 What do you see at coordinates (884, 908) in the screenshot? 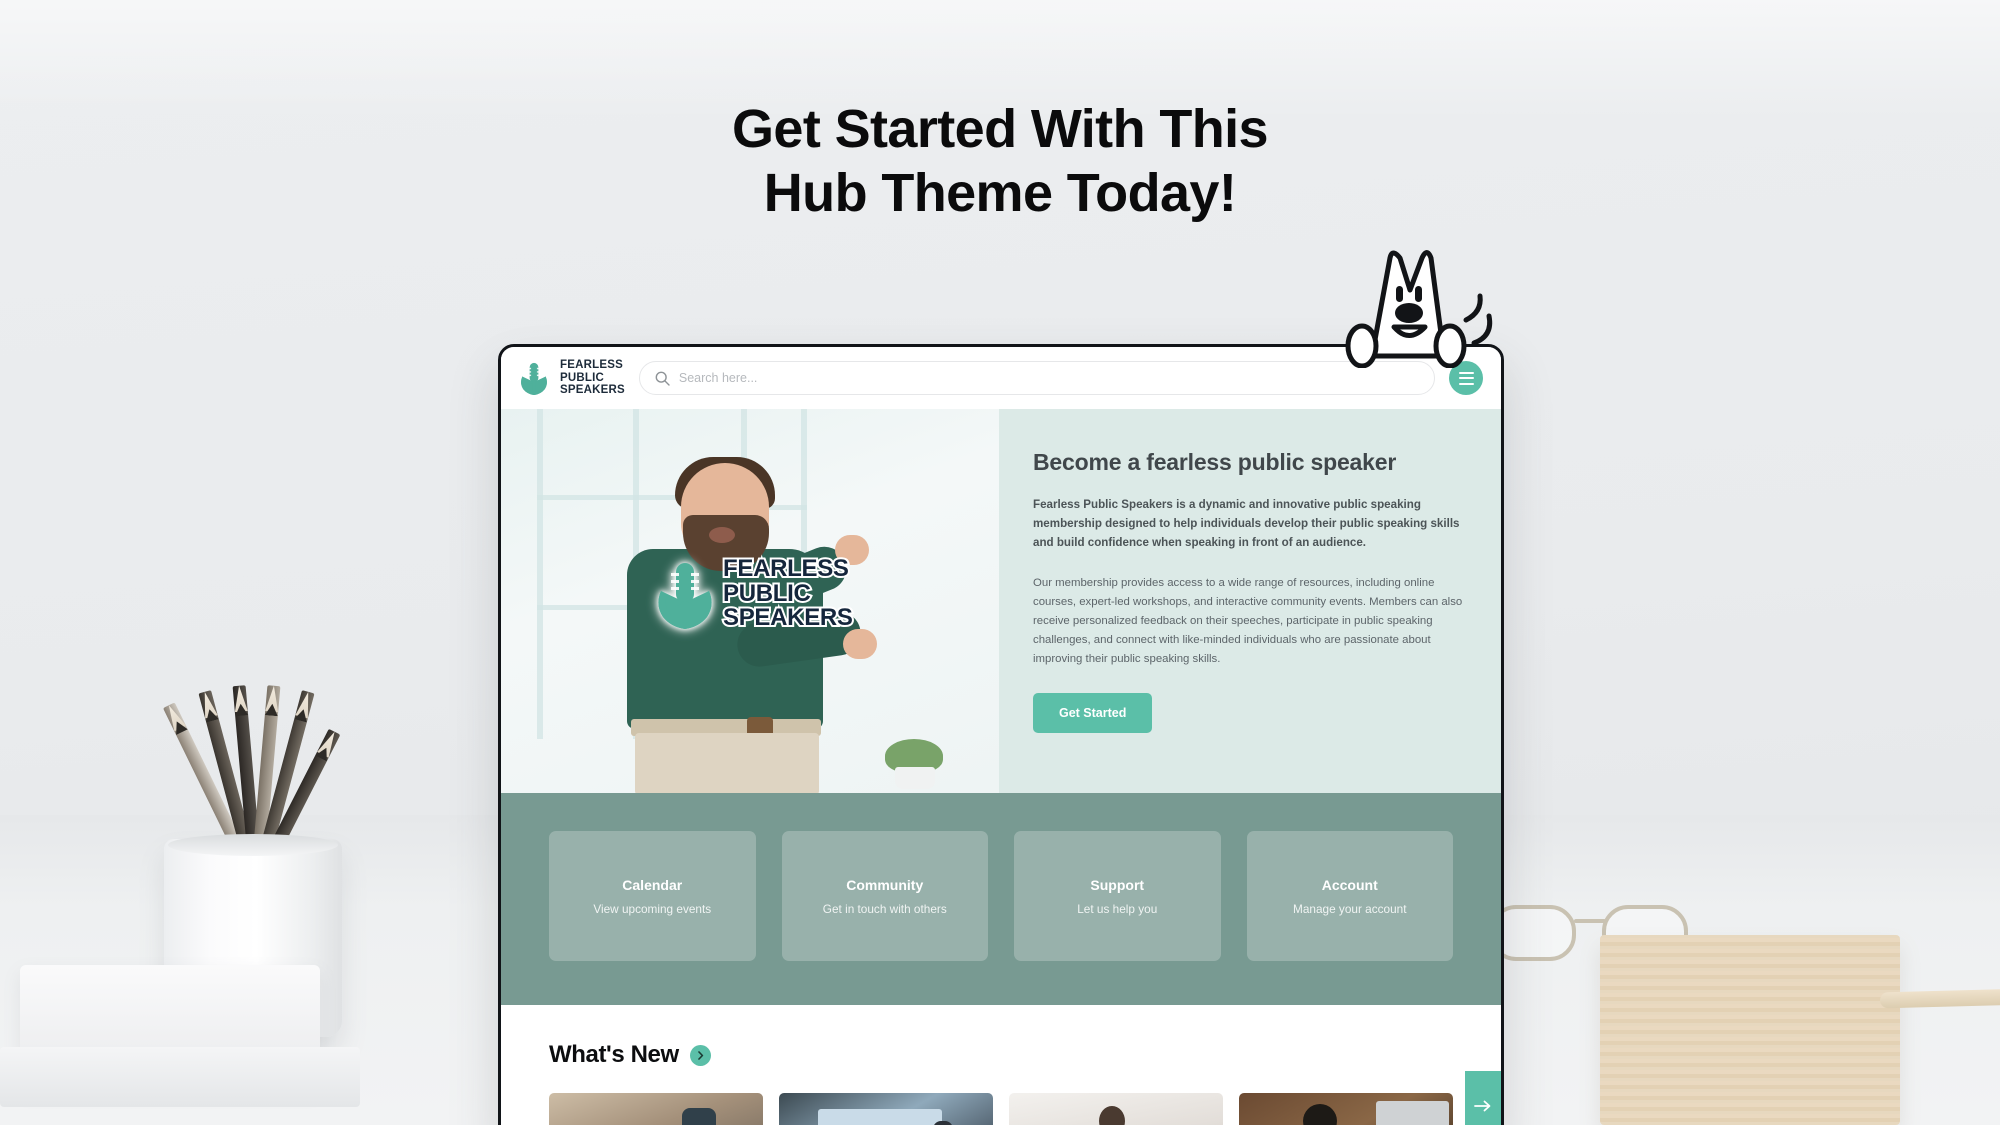
I see `quicklink-subtitle: Get in touch with others` at bounding box center [884, 908].